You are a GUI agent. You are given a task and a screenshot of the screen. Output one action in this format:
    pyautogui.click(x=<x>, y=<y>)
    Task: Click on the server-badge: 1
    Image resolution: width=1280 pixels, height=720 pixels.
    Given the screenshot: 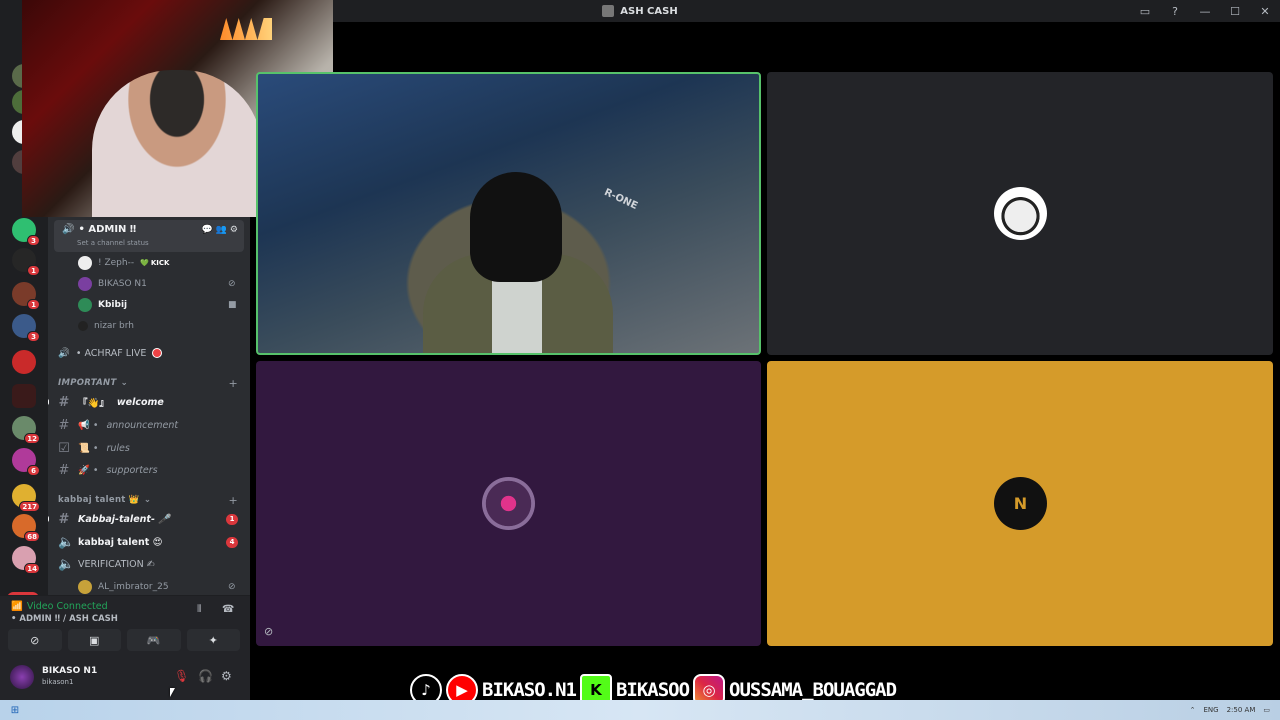 What is the action you would take?
    pyautogui.click(x=33, y=304)
    